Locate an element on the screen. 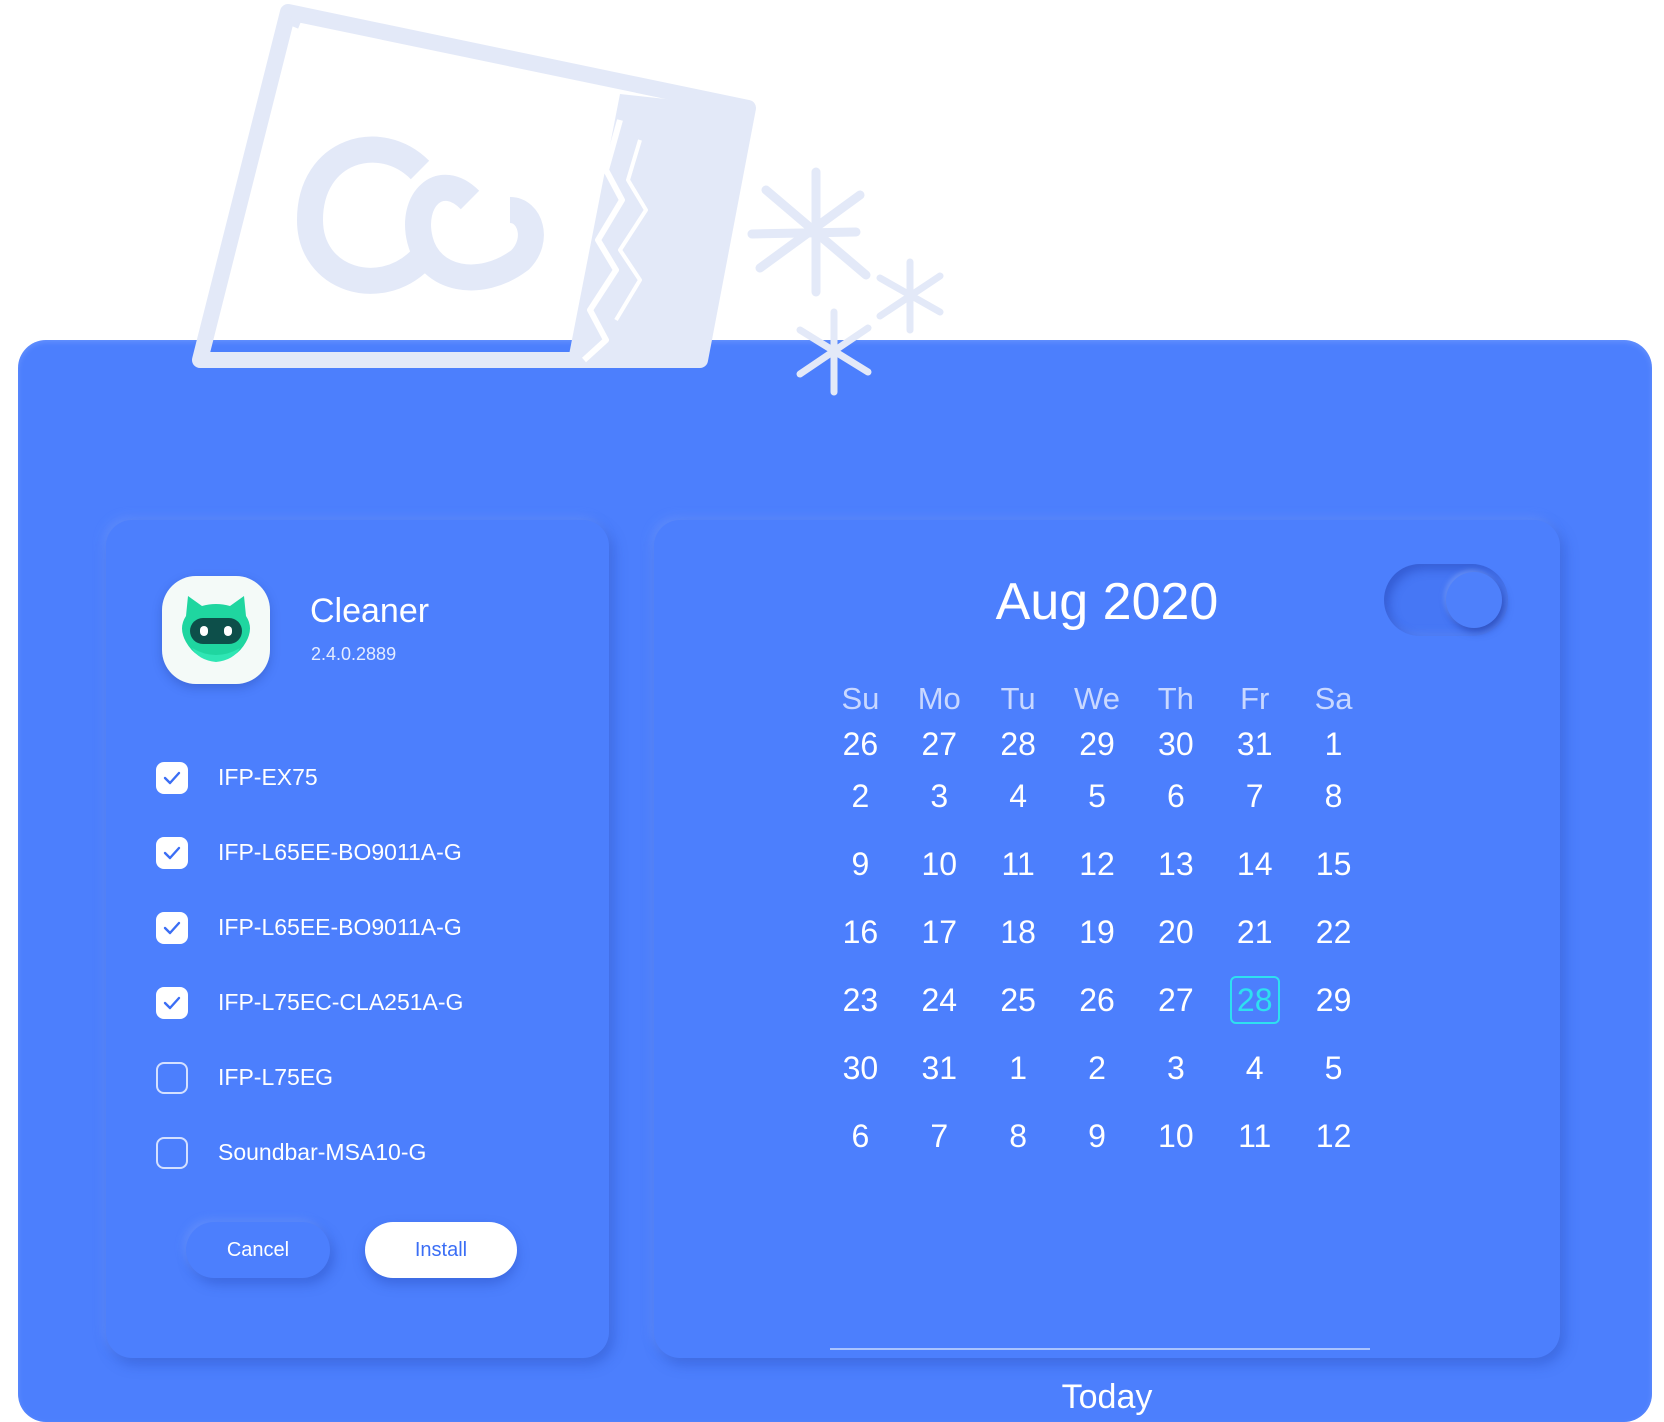 This screenshot has width=1664, height=1422. calendar-week-row: 6 7 8 9 10 11 12 is located at coordinates (1097, 1146).